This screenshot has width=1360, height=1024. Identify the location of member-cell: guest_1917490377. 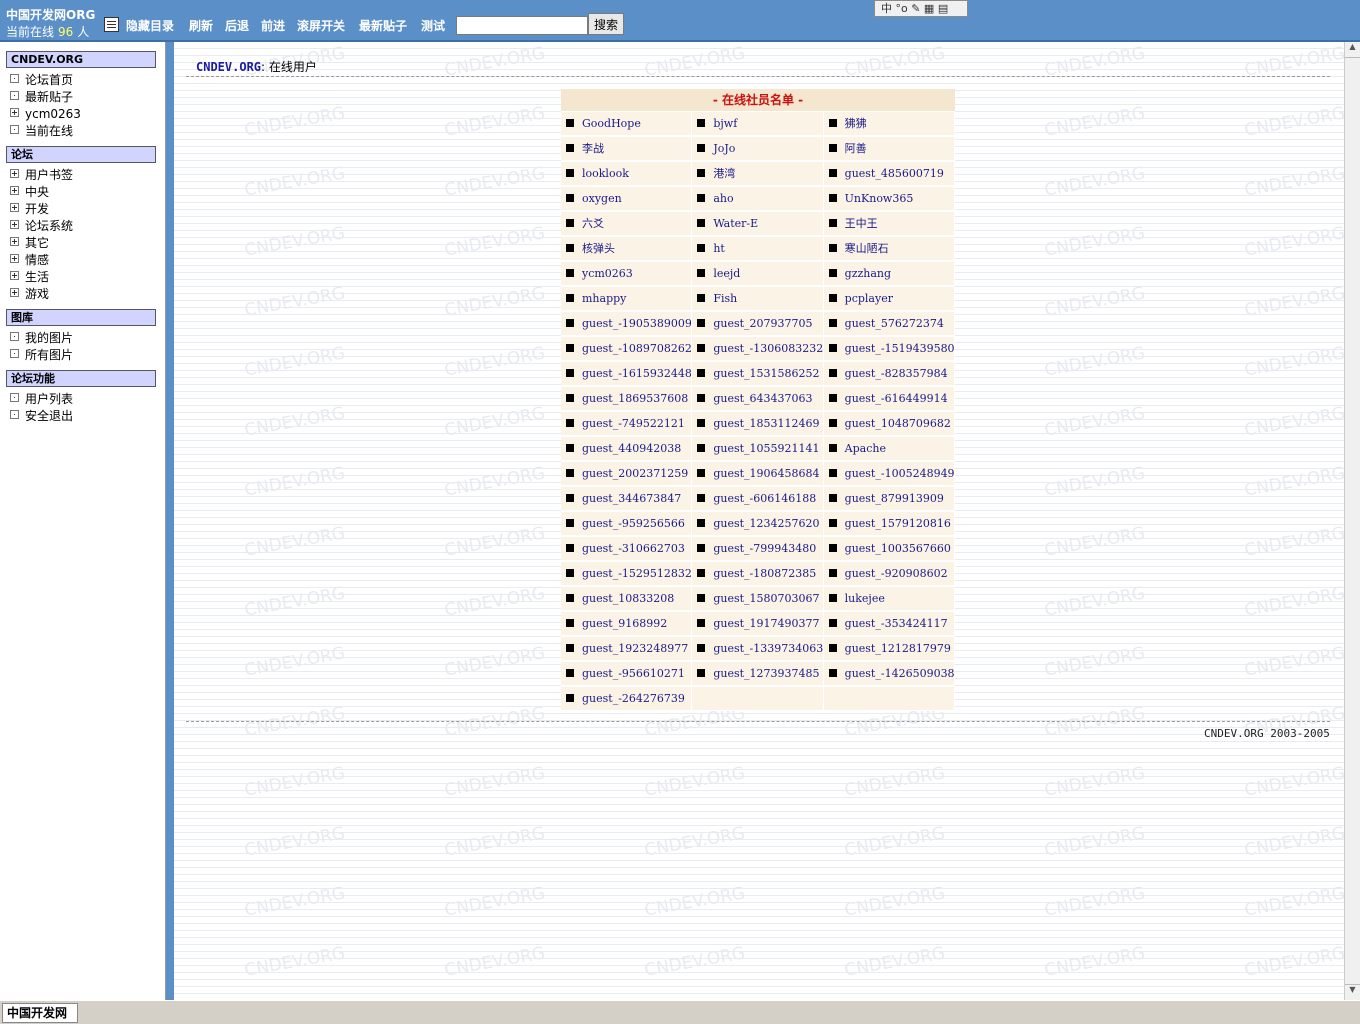
(757, 623).